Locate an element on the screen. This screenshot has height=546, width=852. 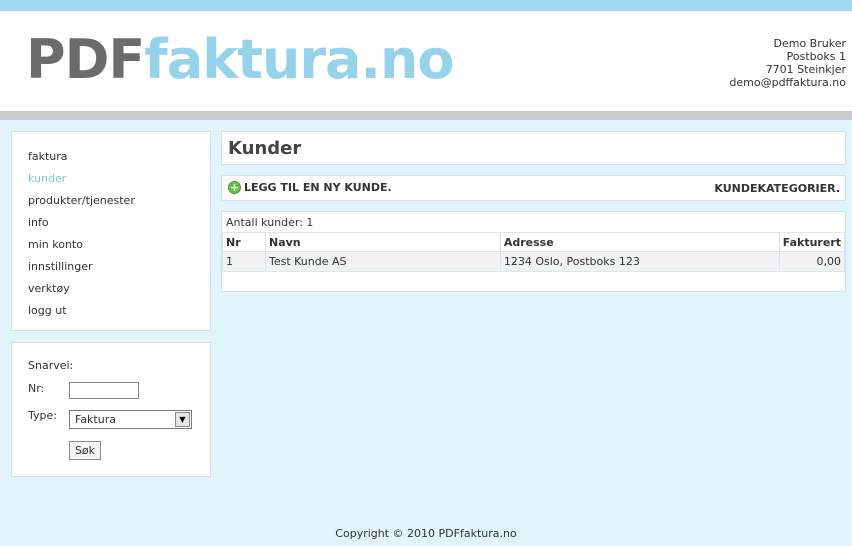
sidebar-item-info: info is located at coordinates (111, 223).